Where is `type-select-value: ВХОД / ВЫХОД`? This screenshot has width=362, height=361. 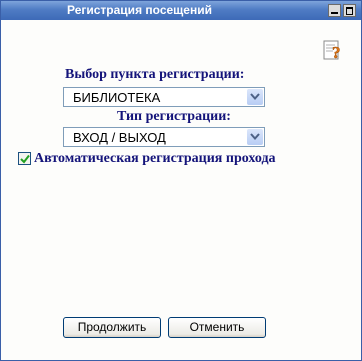
type-select-value: ВХОД / ВЫХОД is located at coordinates (119, 137).